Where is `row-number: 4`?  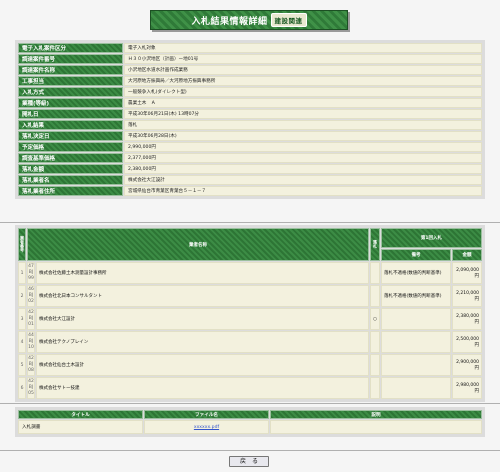 row-number: 4 is located at coordinates (22, 342).